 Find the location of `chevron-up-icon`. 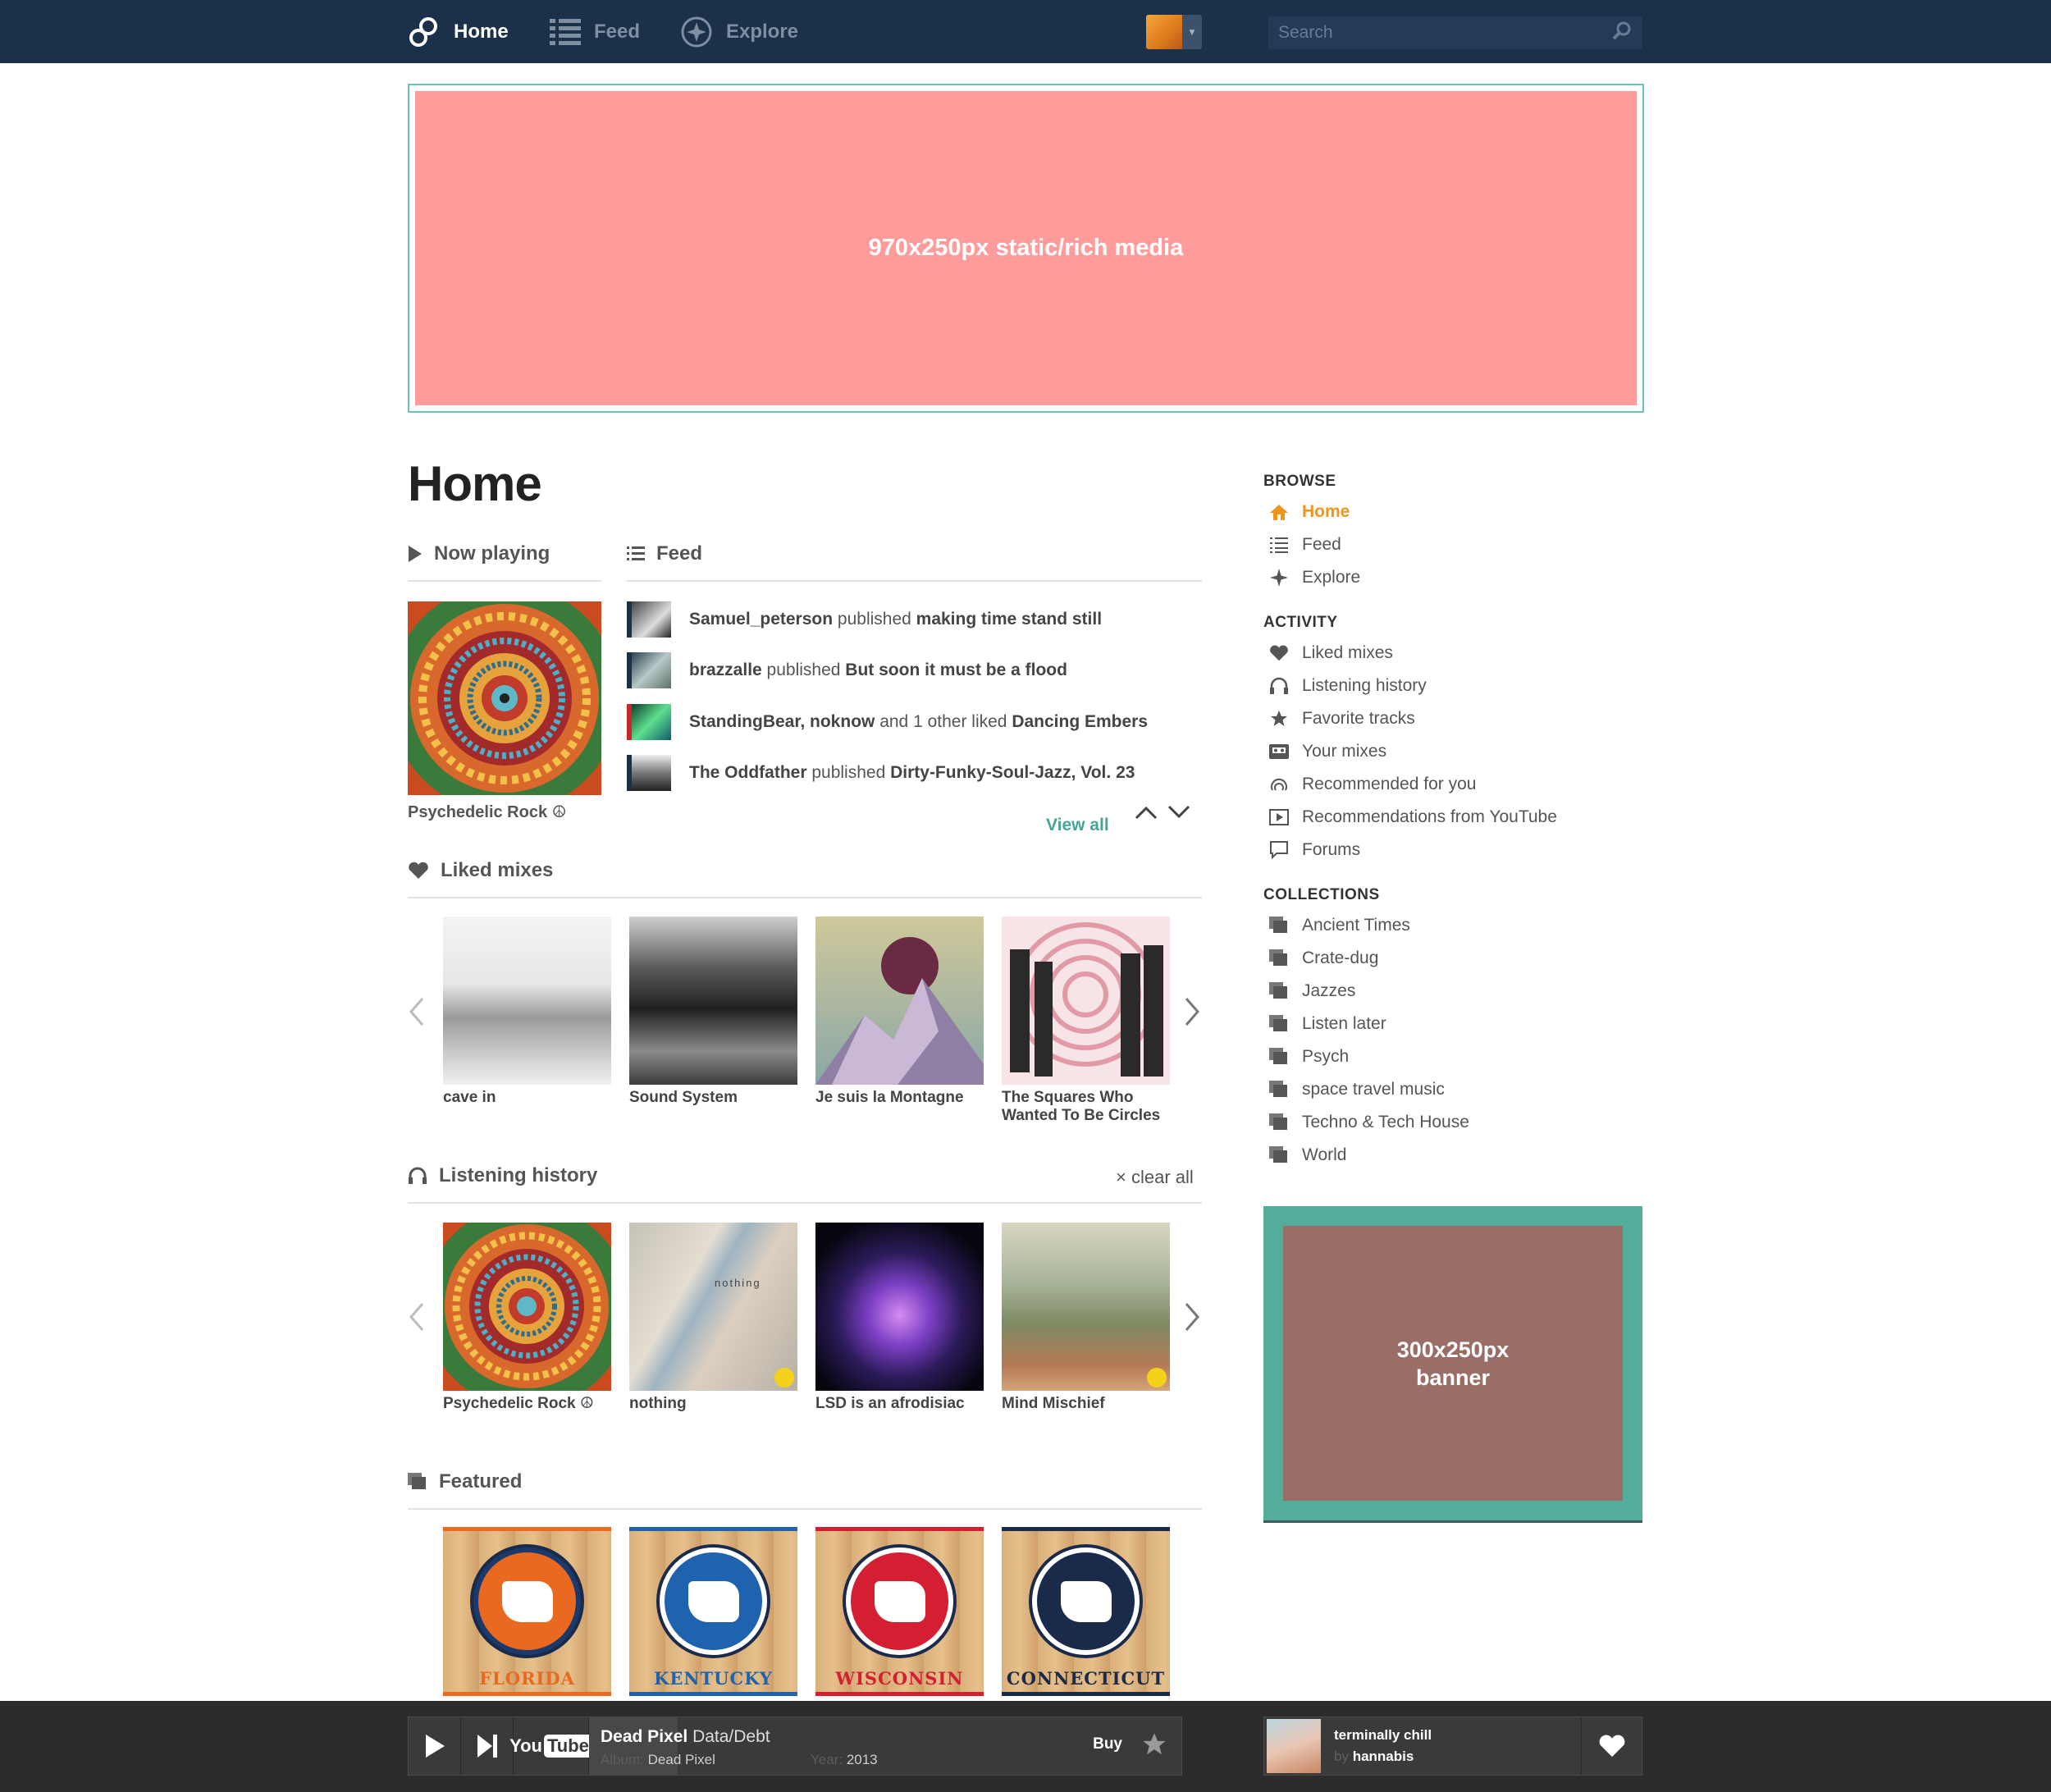

chevron-up-icon is located at coordinates (1146, 814).